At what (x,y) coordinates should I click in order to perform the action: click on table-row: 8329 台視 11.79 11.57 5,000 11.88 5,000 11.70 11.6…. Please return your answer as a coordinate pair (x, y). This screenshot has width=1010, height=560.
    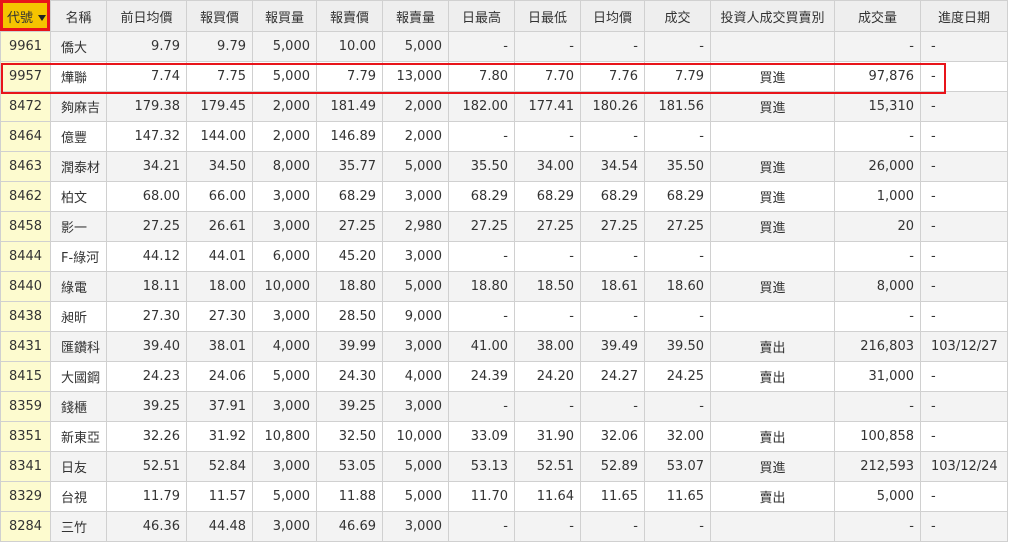
    Looking at the image, I should click on (504, 496).